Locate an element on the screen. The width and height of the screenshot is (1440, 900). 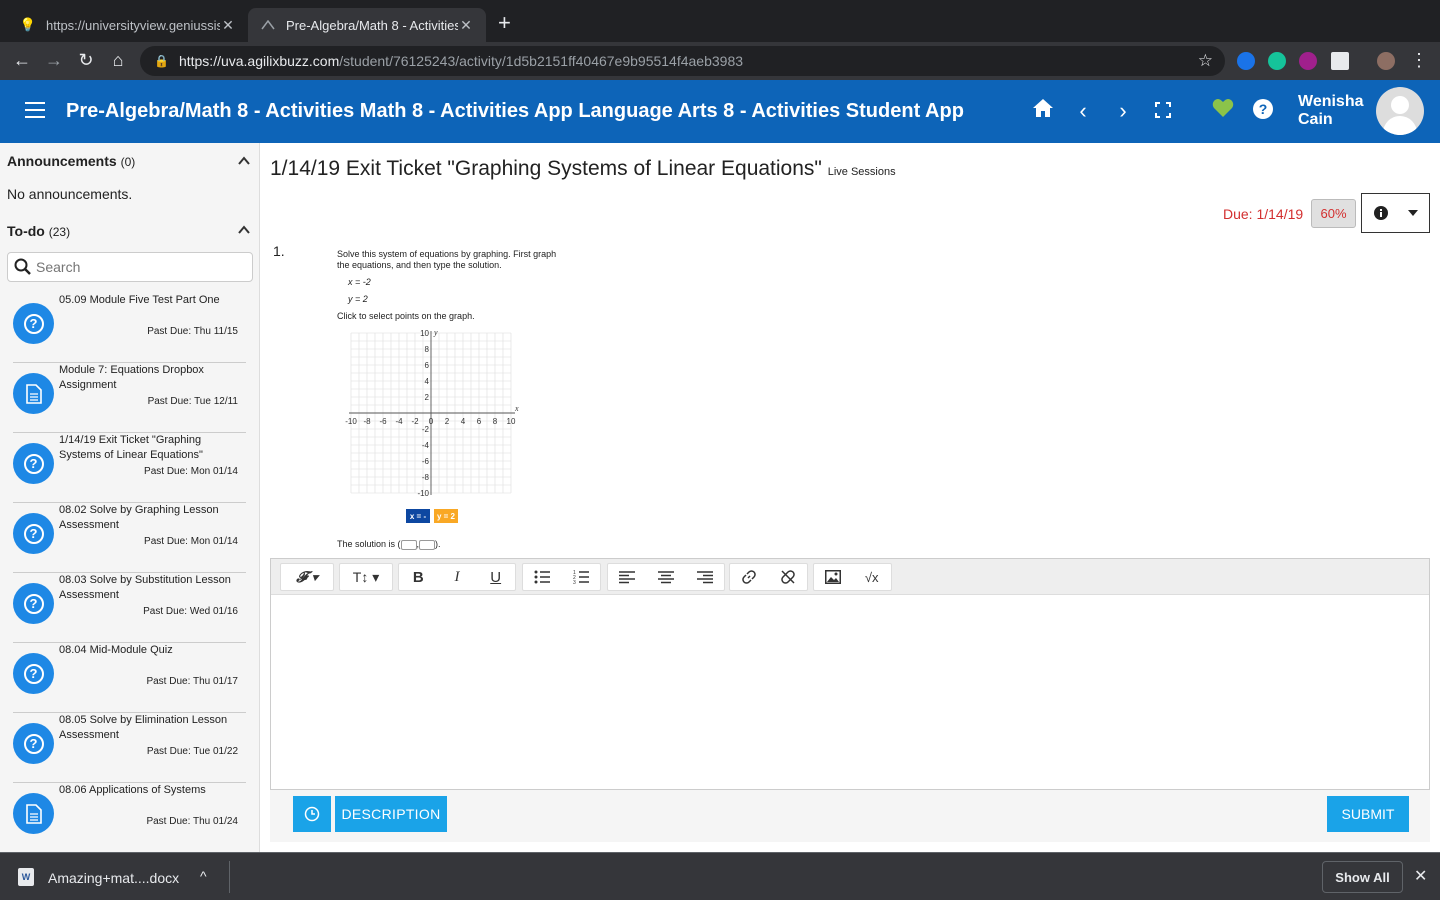
coordinate-graph: -10 -8 -6 -4 -2 0 2 4 6 8 10108642-2-4-6-8-10xy is located at coordinates (431, 414).